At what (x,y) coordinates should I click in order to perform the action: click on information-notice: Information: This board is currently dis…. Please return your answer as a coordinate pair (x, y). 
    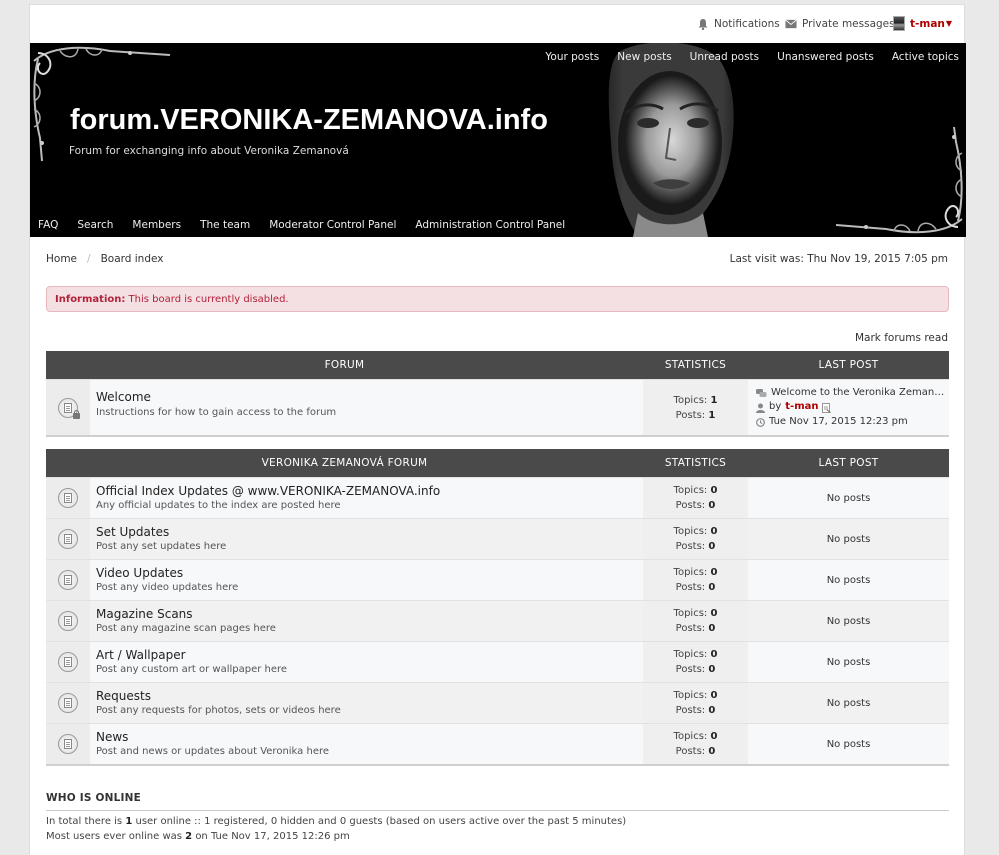
    Looking at the image, I should click on (497, 299).